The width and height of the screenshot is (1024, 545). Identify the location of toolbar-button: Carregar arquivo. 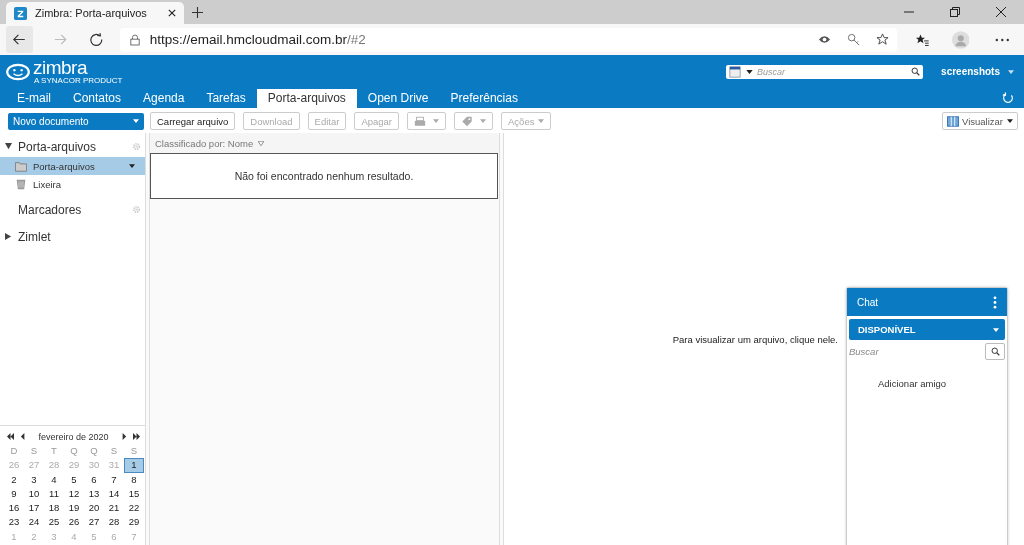
(193, 121).